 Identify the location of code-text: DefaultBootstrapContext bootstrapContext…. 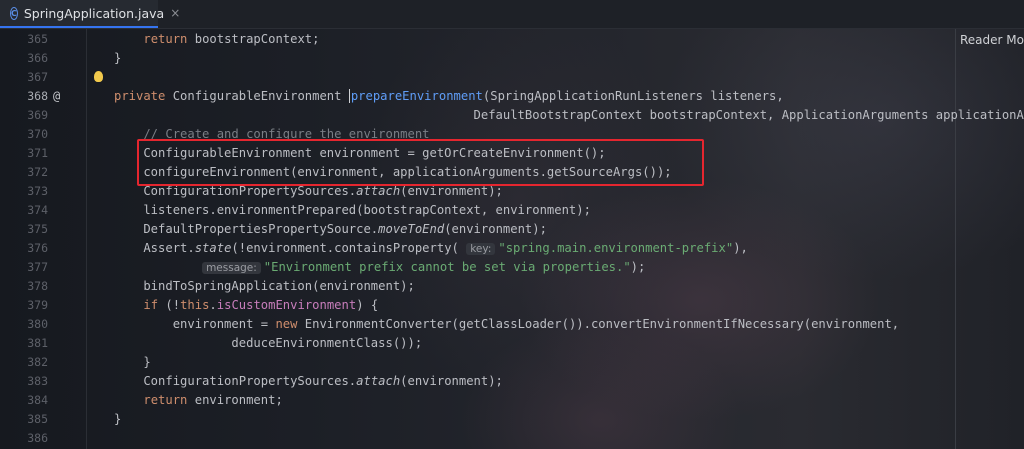
(569, 115).